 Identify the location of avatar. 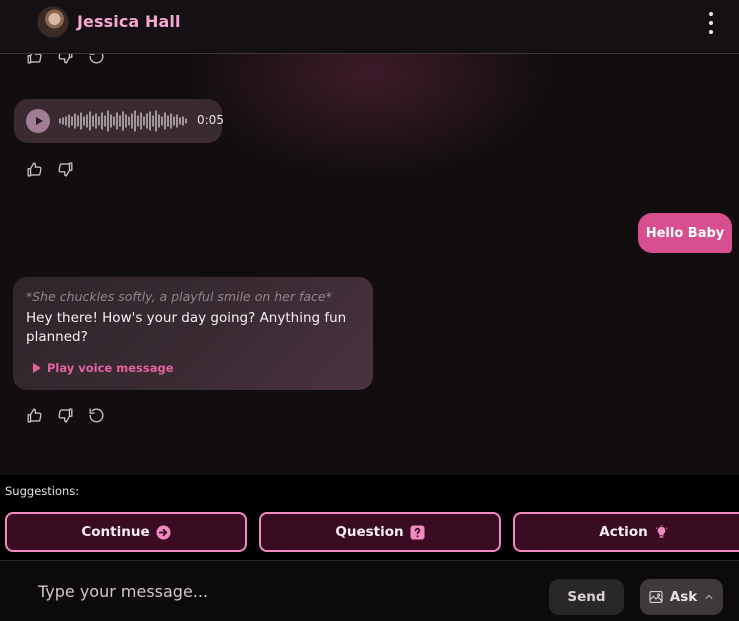
(53, 22).